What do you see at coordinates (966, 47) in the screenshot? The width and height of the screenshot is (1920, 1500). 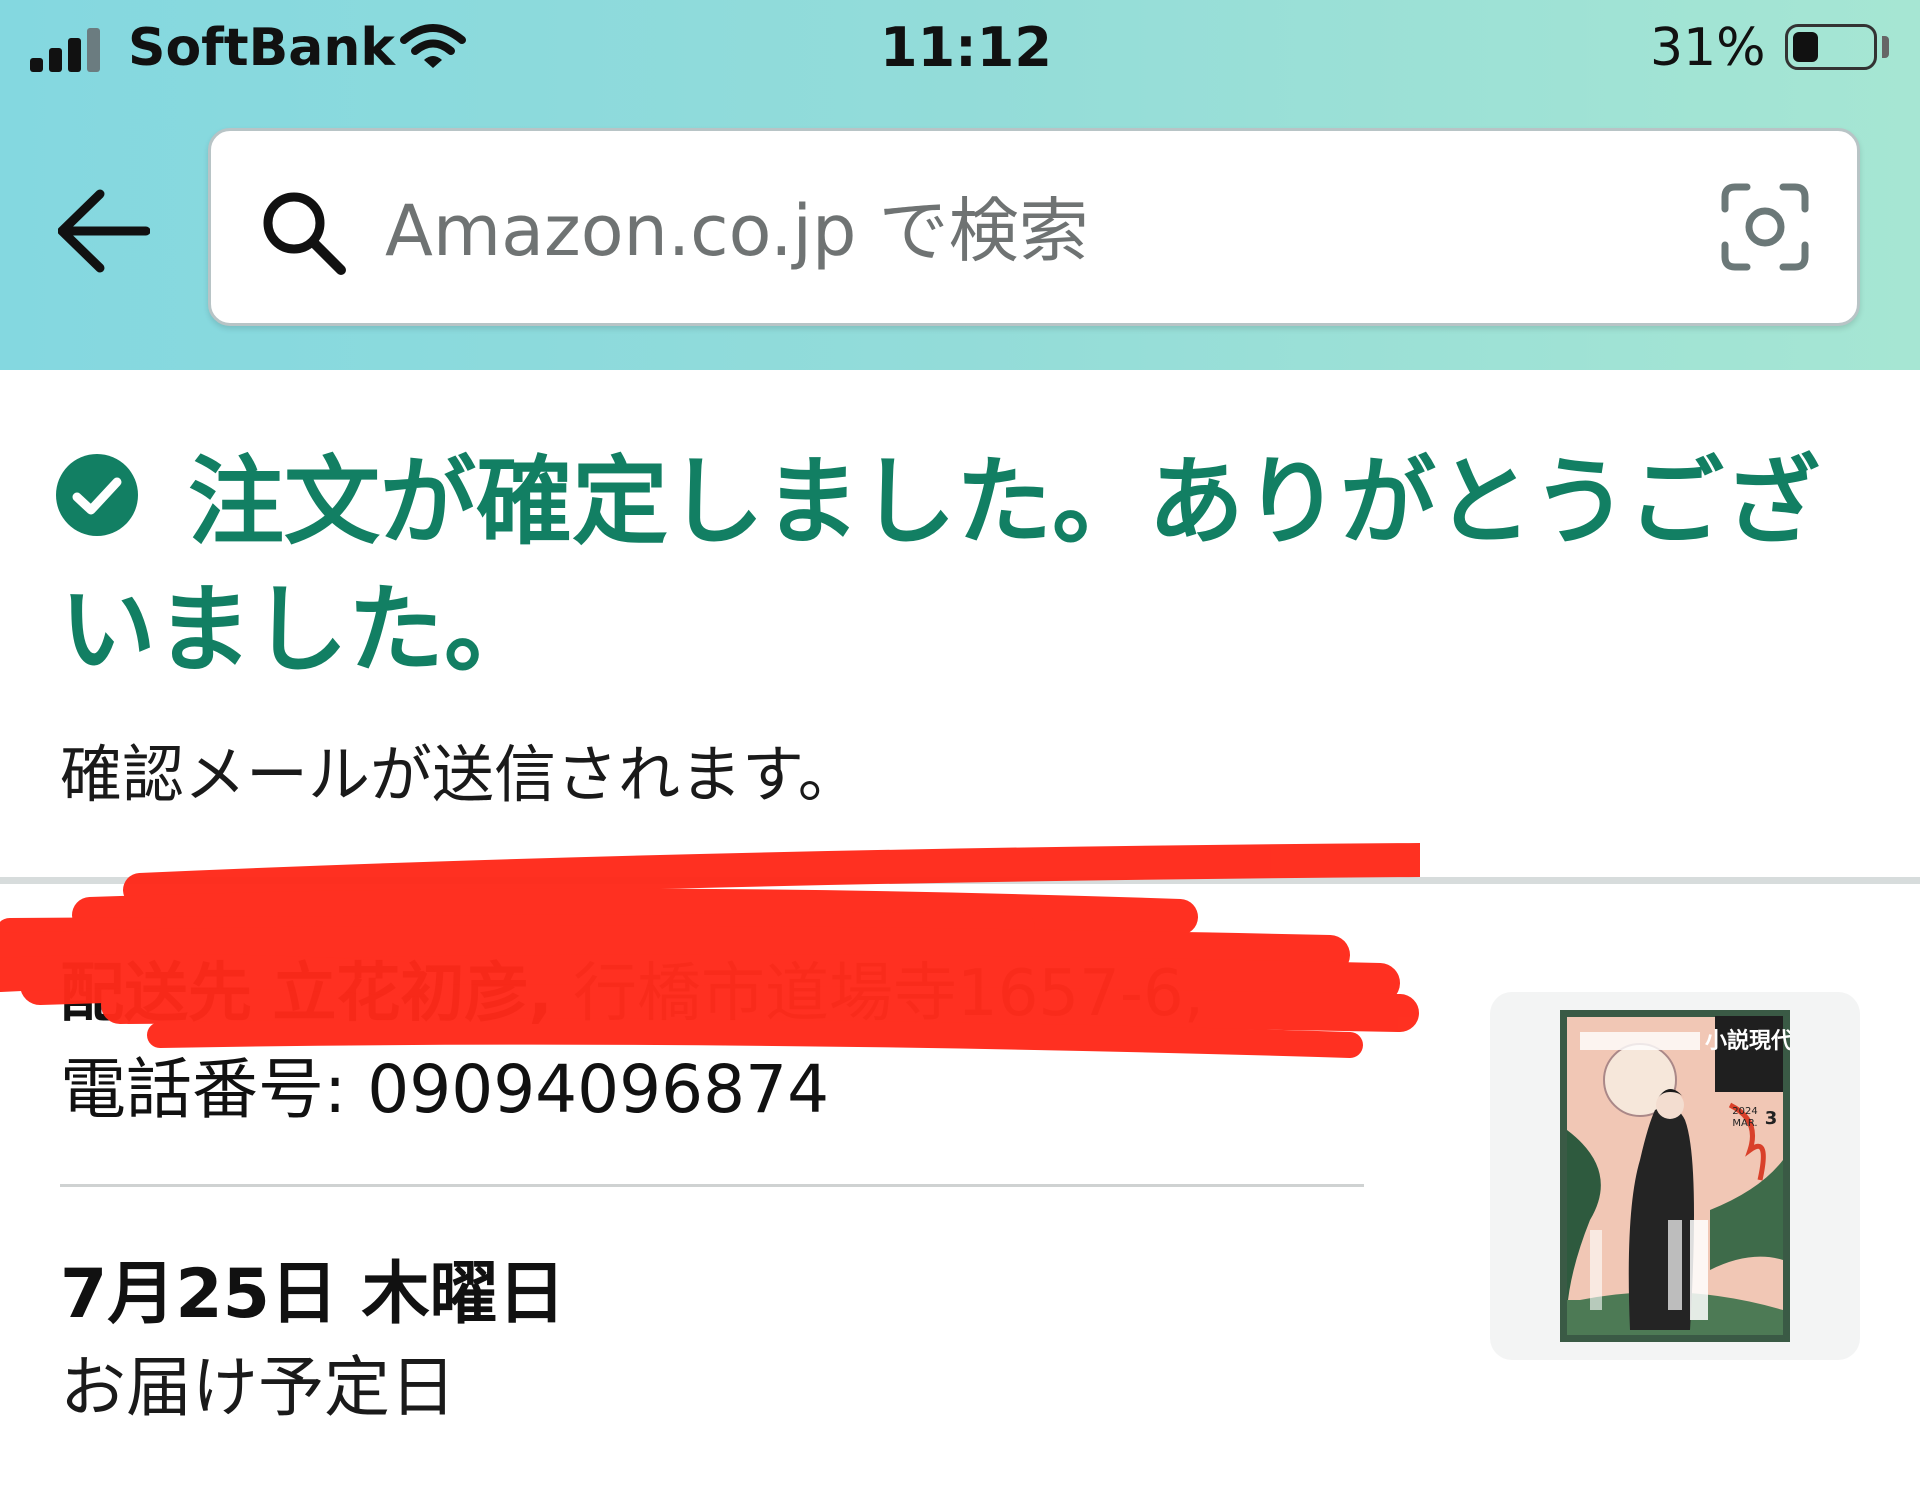 I see `status-time: 11:12` at bounding box center [966, 47].